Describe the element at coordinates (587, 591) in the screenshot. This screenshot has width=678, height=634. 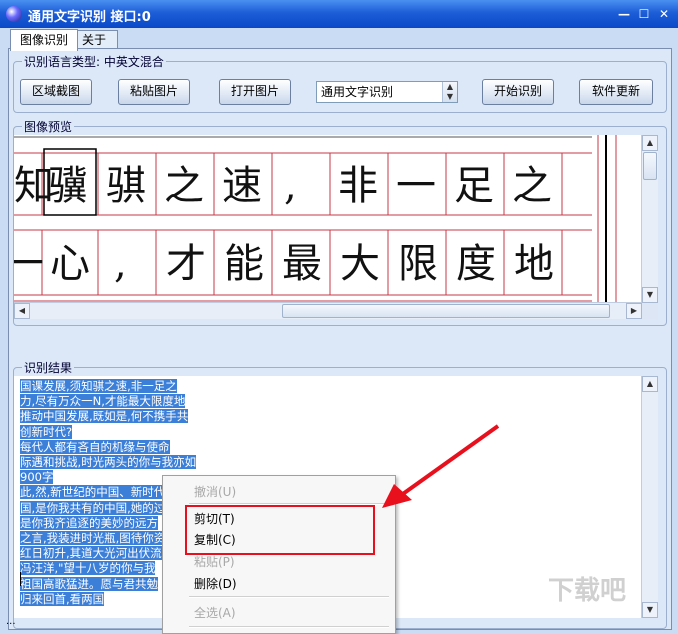
I see `watermark: 下载吧` at that location.